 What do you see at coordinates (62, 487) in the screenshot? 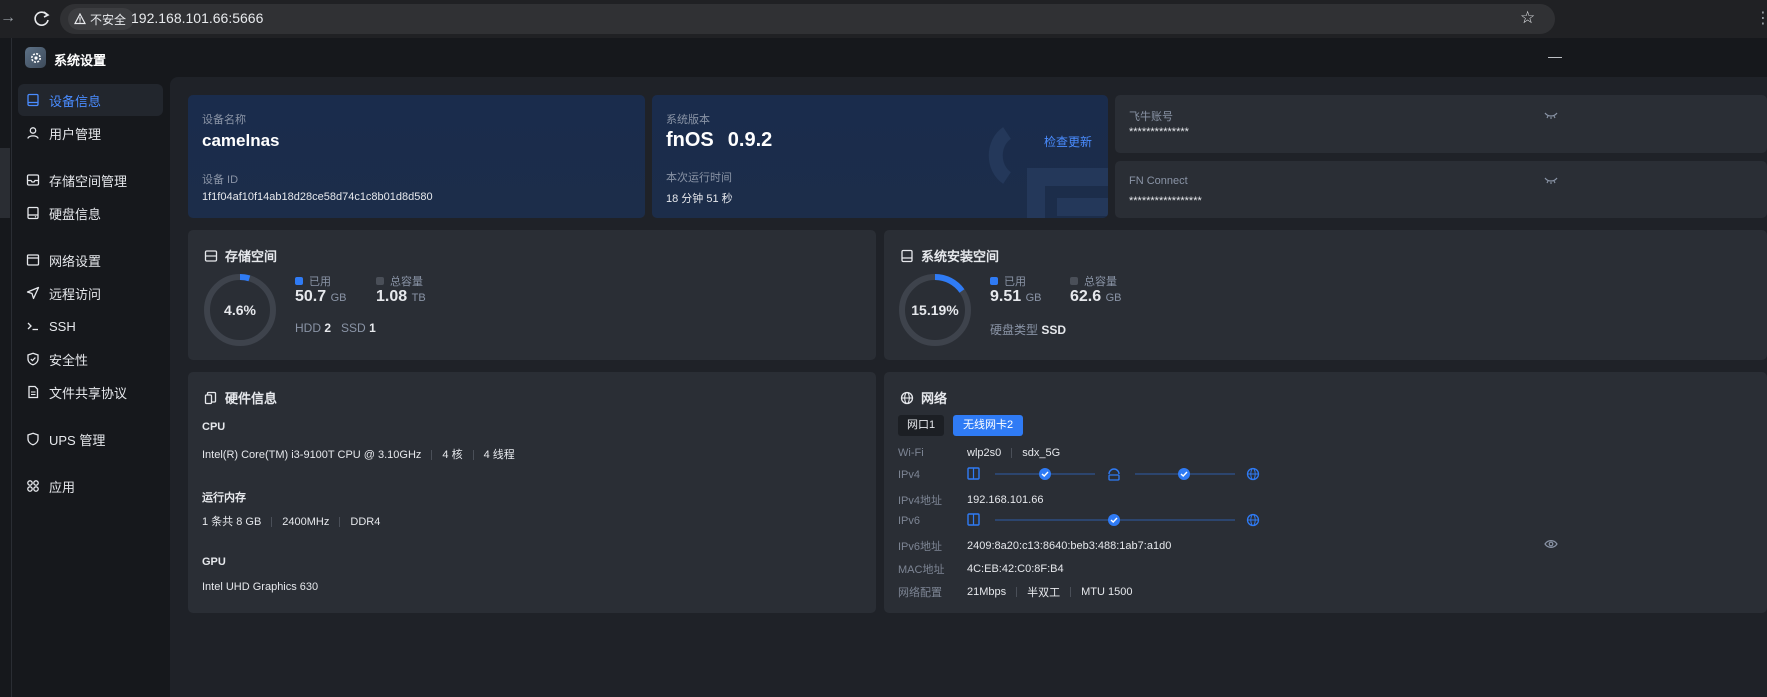
I see `sidebar-item-label: 应用` at bounding box center [62, 487].